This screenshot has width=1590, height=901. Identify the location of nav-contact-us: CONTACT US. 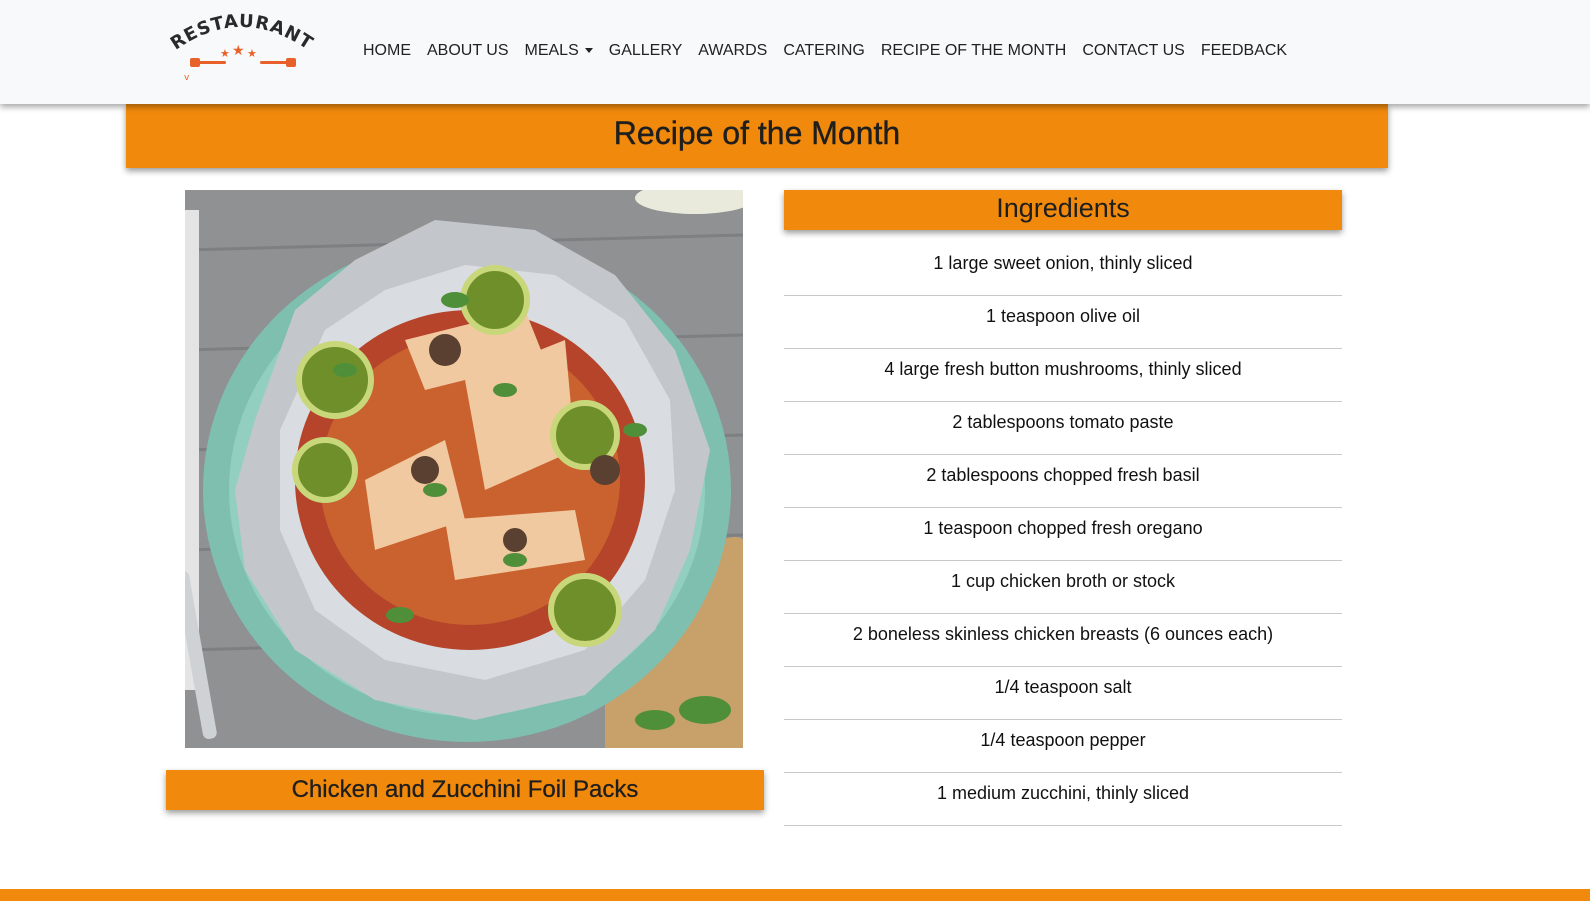
(1133, 51).